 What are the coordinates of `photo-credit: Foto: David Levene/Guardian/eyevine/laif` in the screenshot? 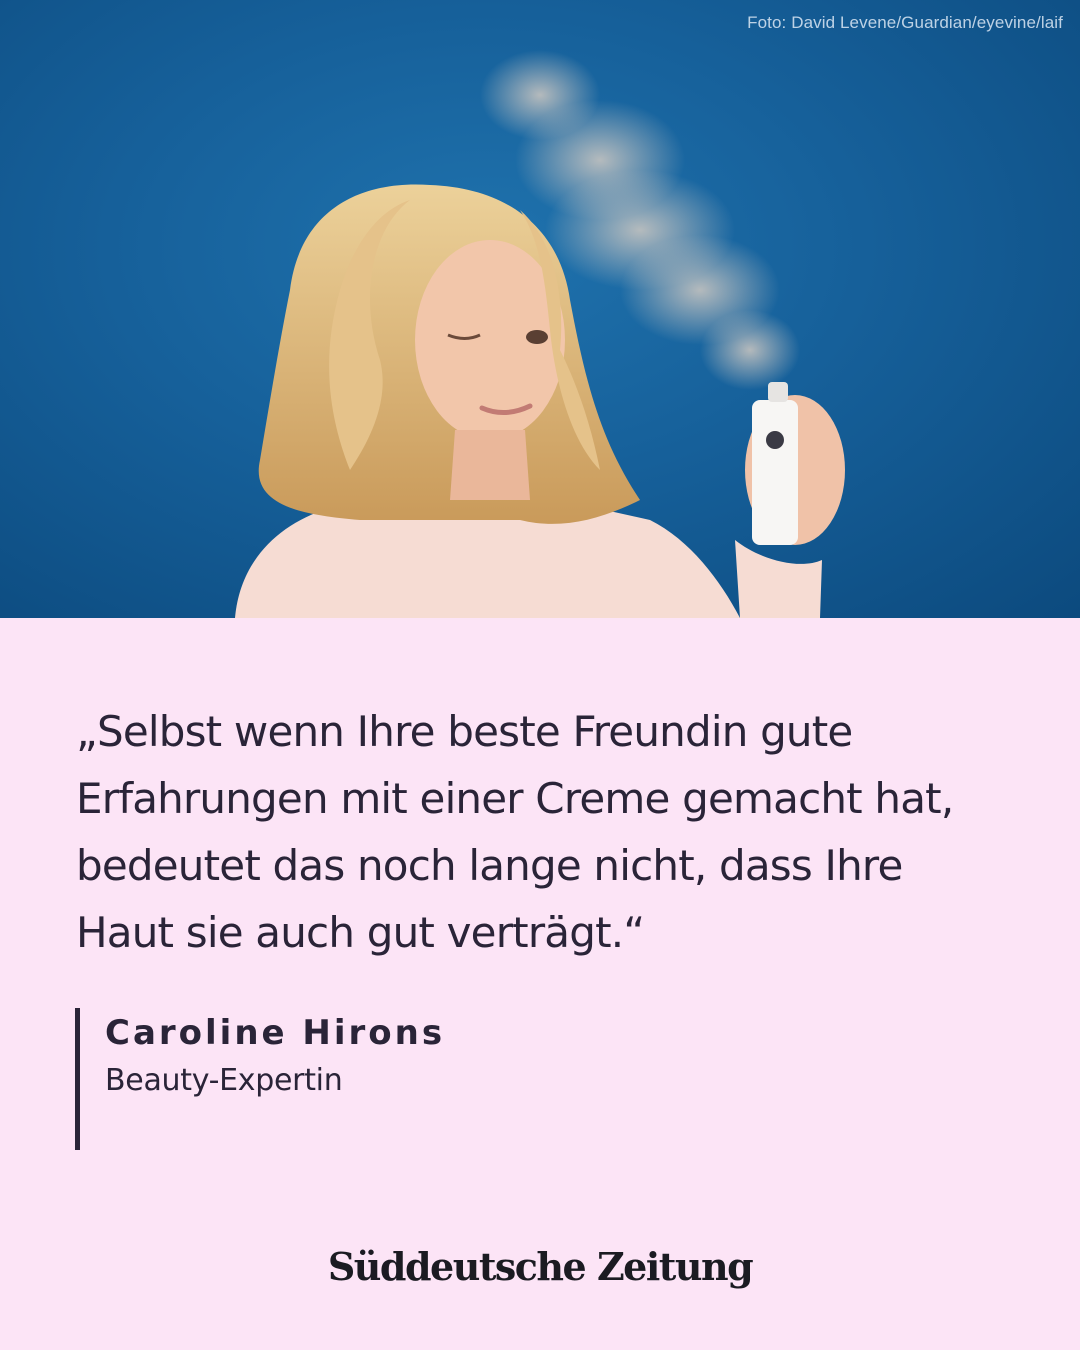 It's located at (905, 22).